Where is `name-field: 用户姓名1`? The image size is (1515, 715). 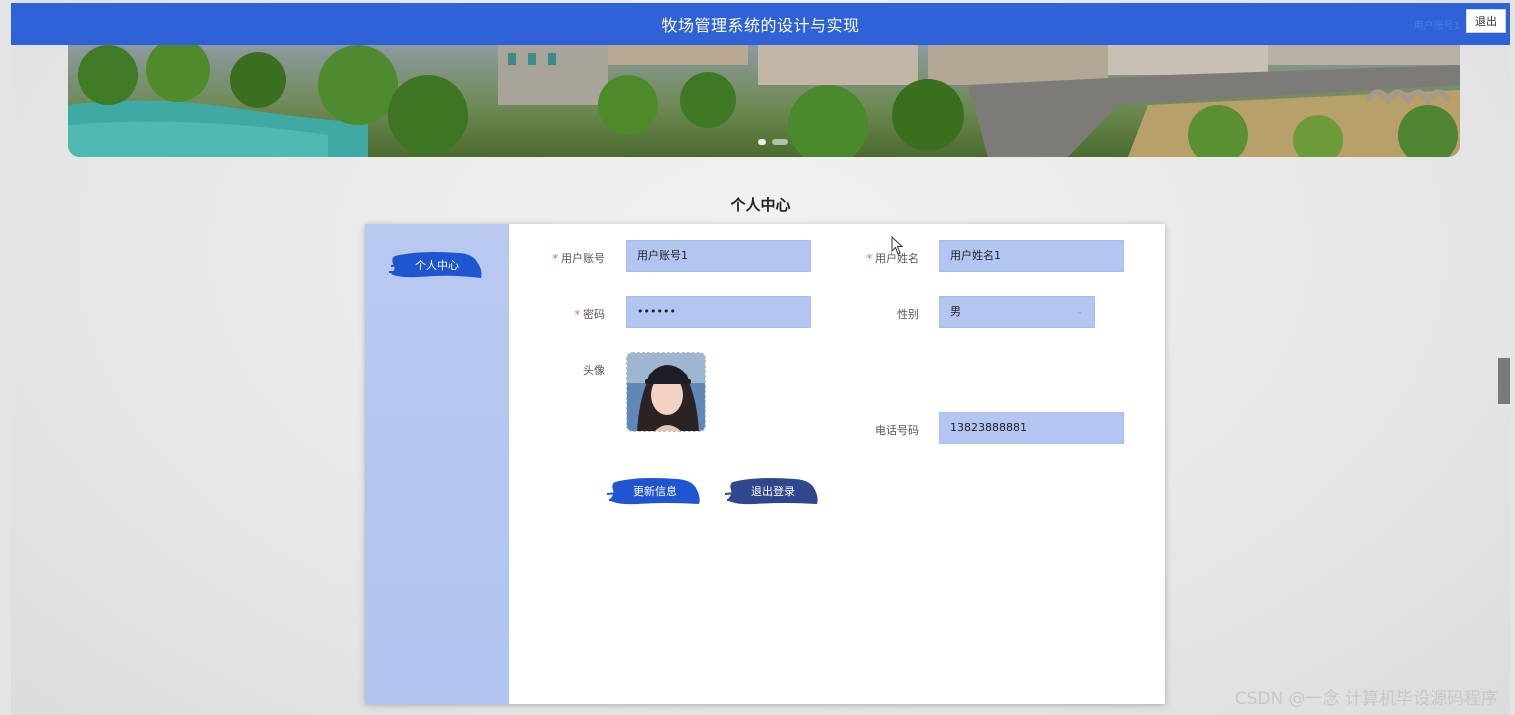
name-field: 用户姓名1 is located at coordinates (1031, 256).